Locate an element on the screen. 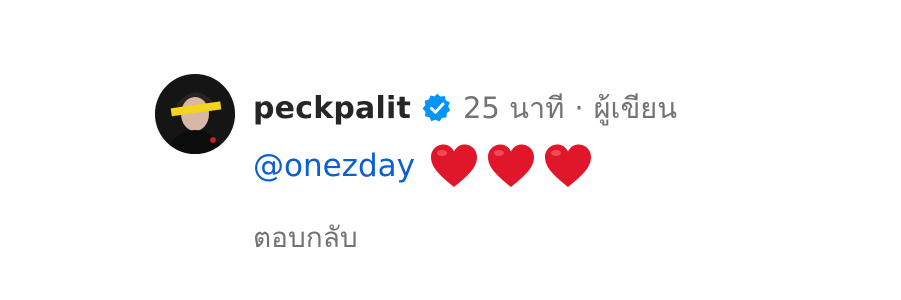 This screenshot has width=901, height=300. hearts is located at coordinates (511, 166).